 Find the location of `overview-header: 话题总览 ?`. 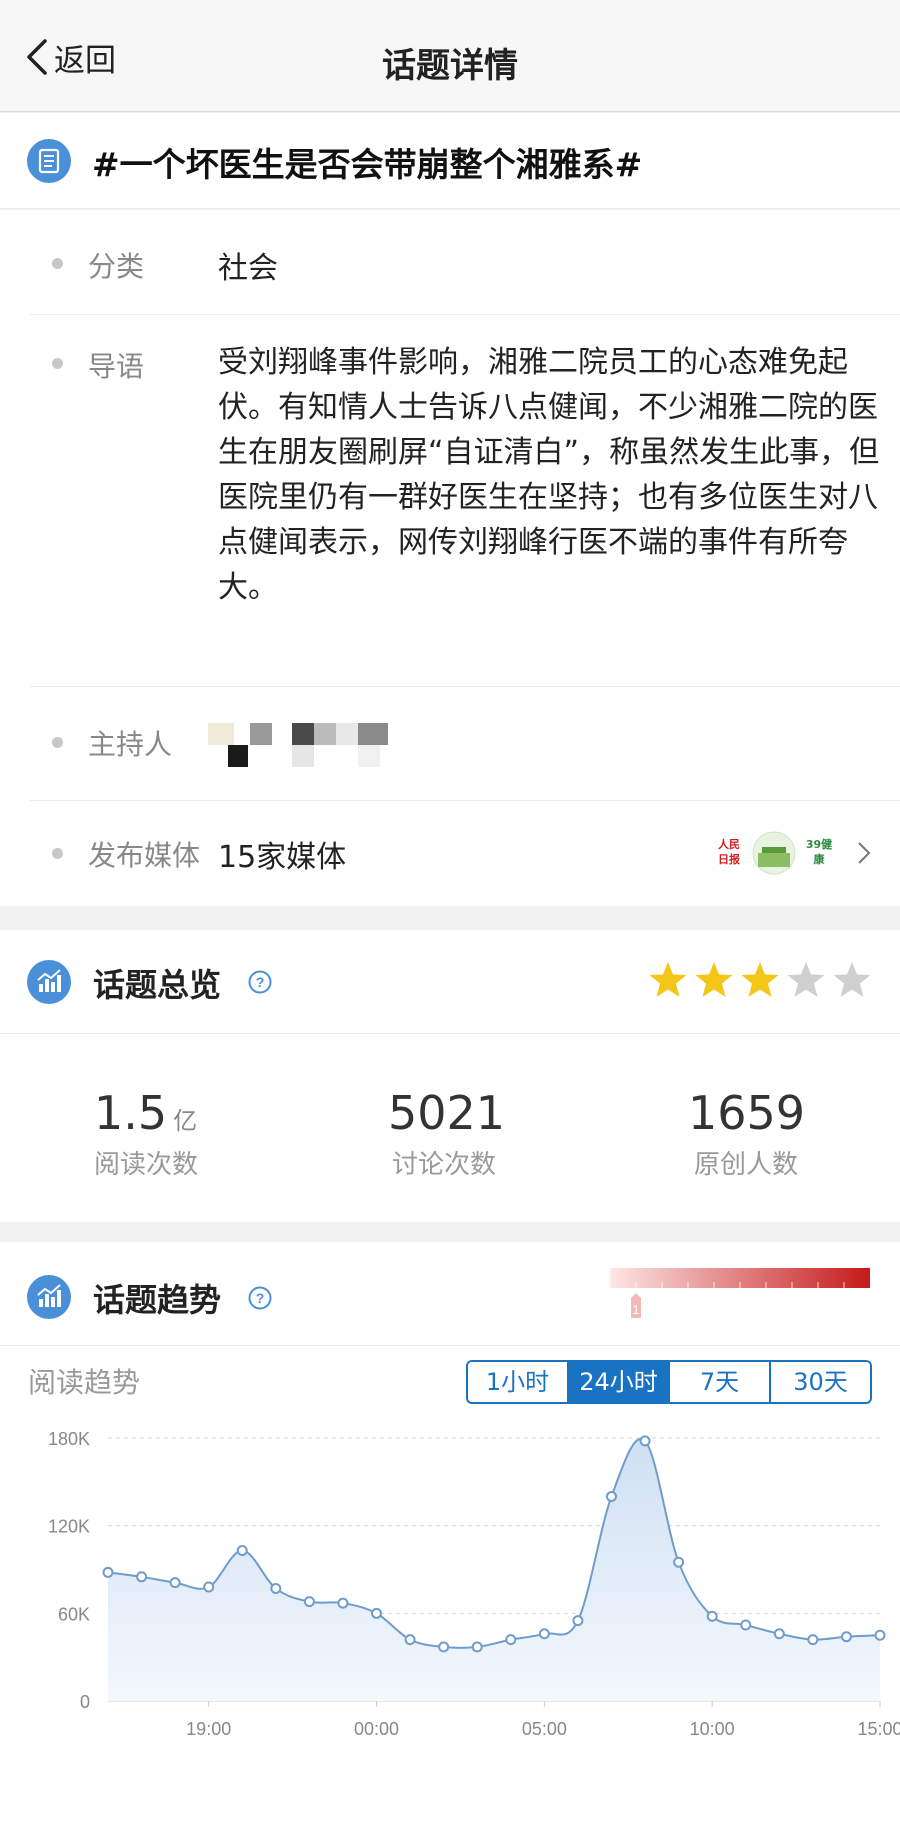

overview-header: 话题总览 ? is located at coordinates (450, 982).